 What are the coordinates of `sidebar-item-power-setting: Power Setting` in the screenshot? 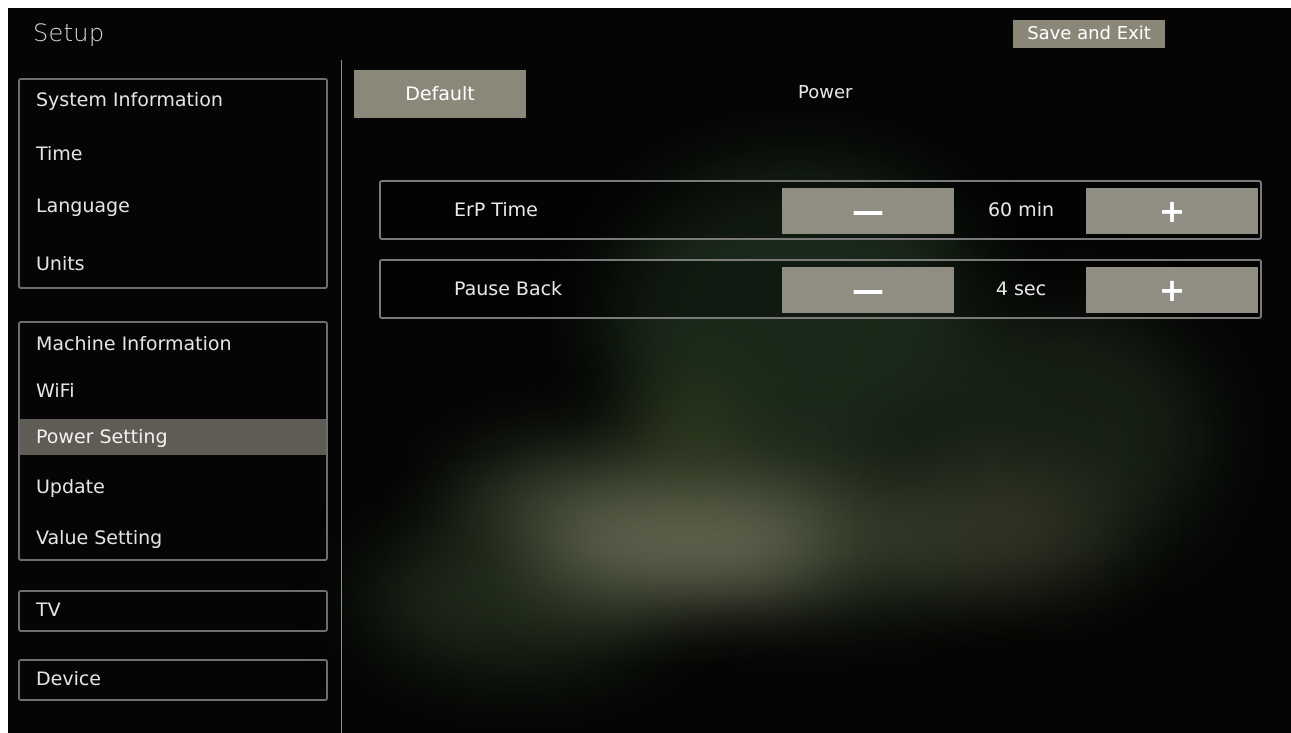 It's located at (173, 437).